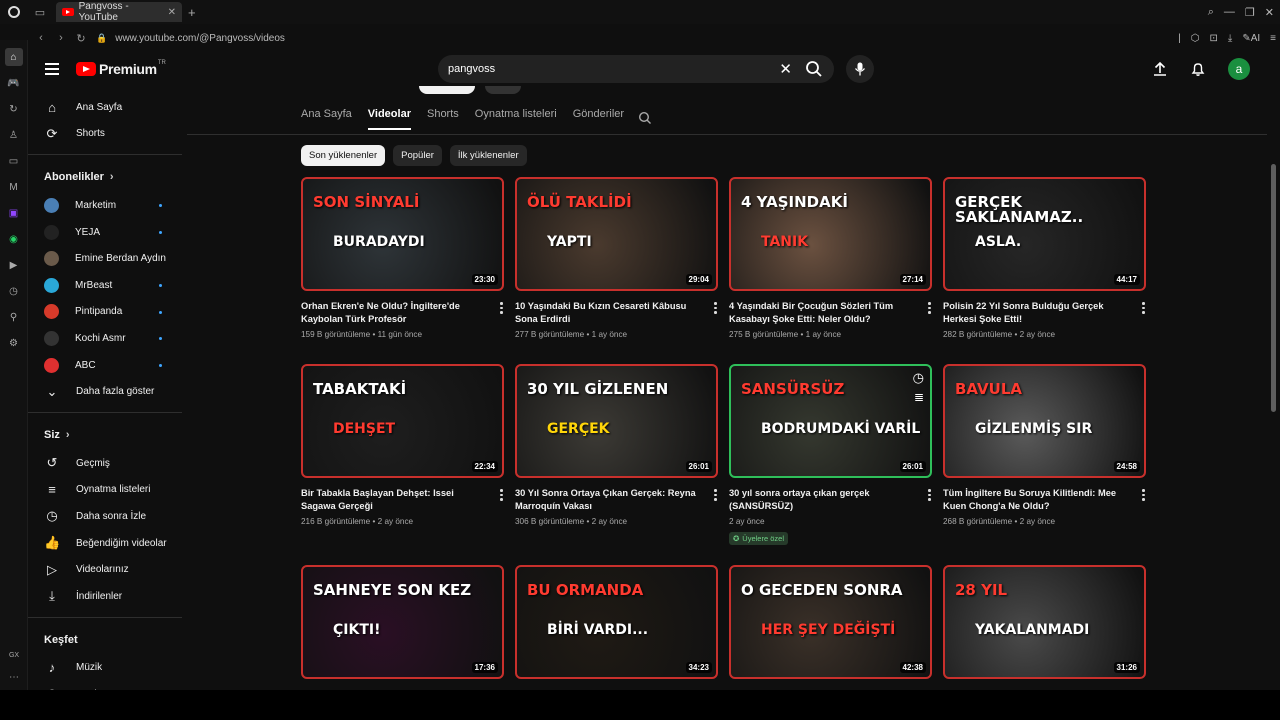  What do you see at coordinates (1251, 38) in the screenshot?
I see `ai-icon: ✎AI` at bounding box center [1251, 38].